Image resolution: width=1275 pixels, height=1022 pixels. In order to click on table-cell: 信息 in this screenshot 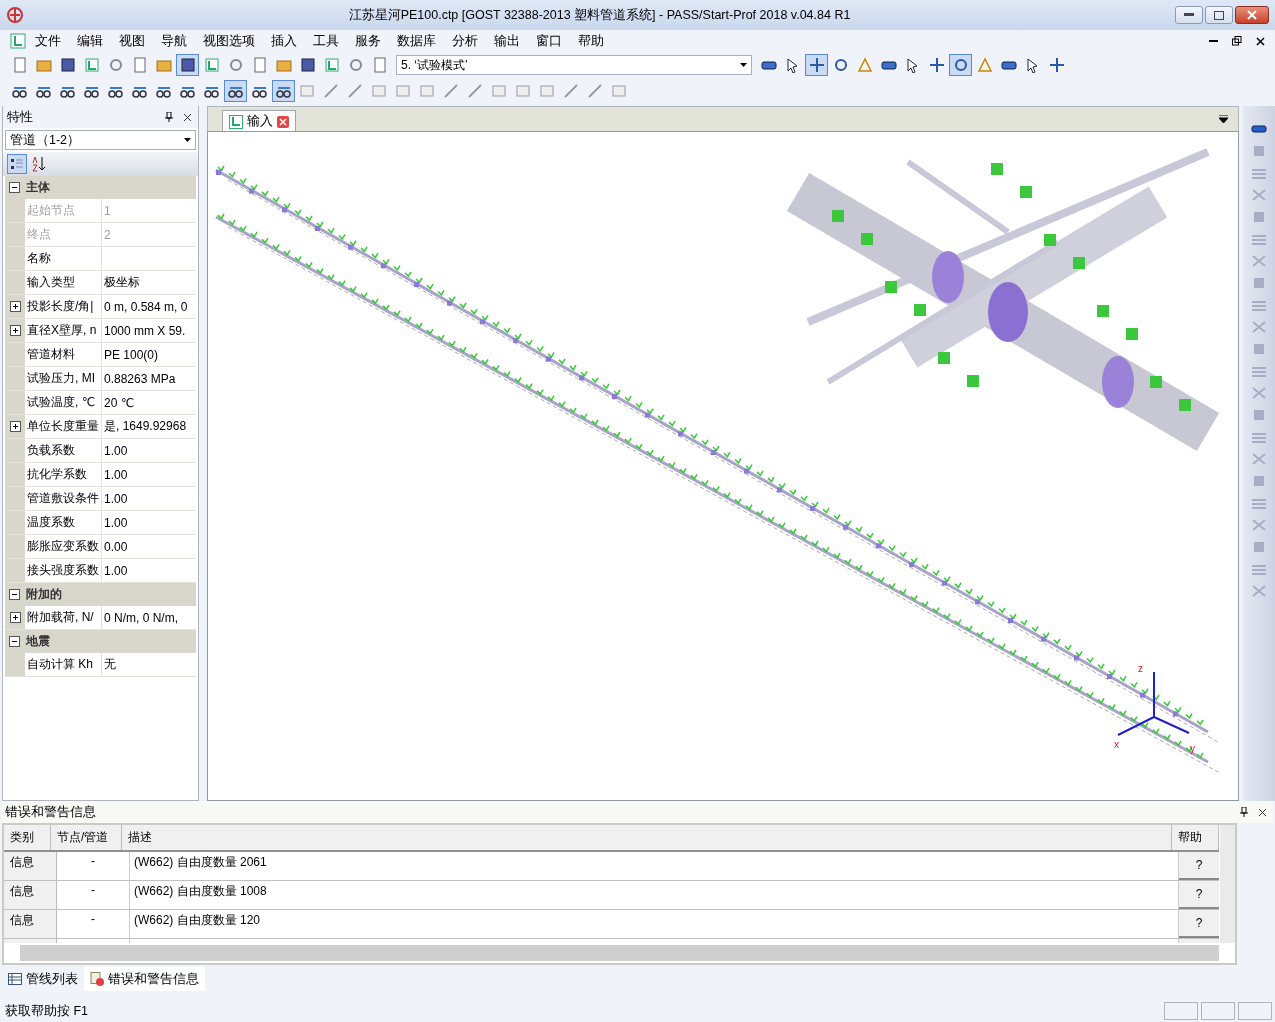, I will do `click(30, 895)`.